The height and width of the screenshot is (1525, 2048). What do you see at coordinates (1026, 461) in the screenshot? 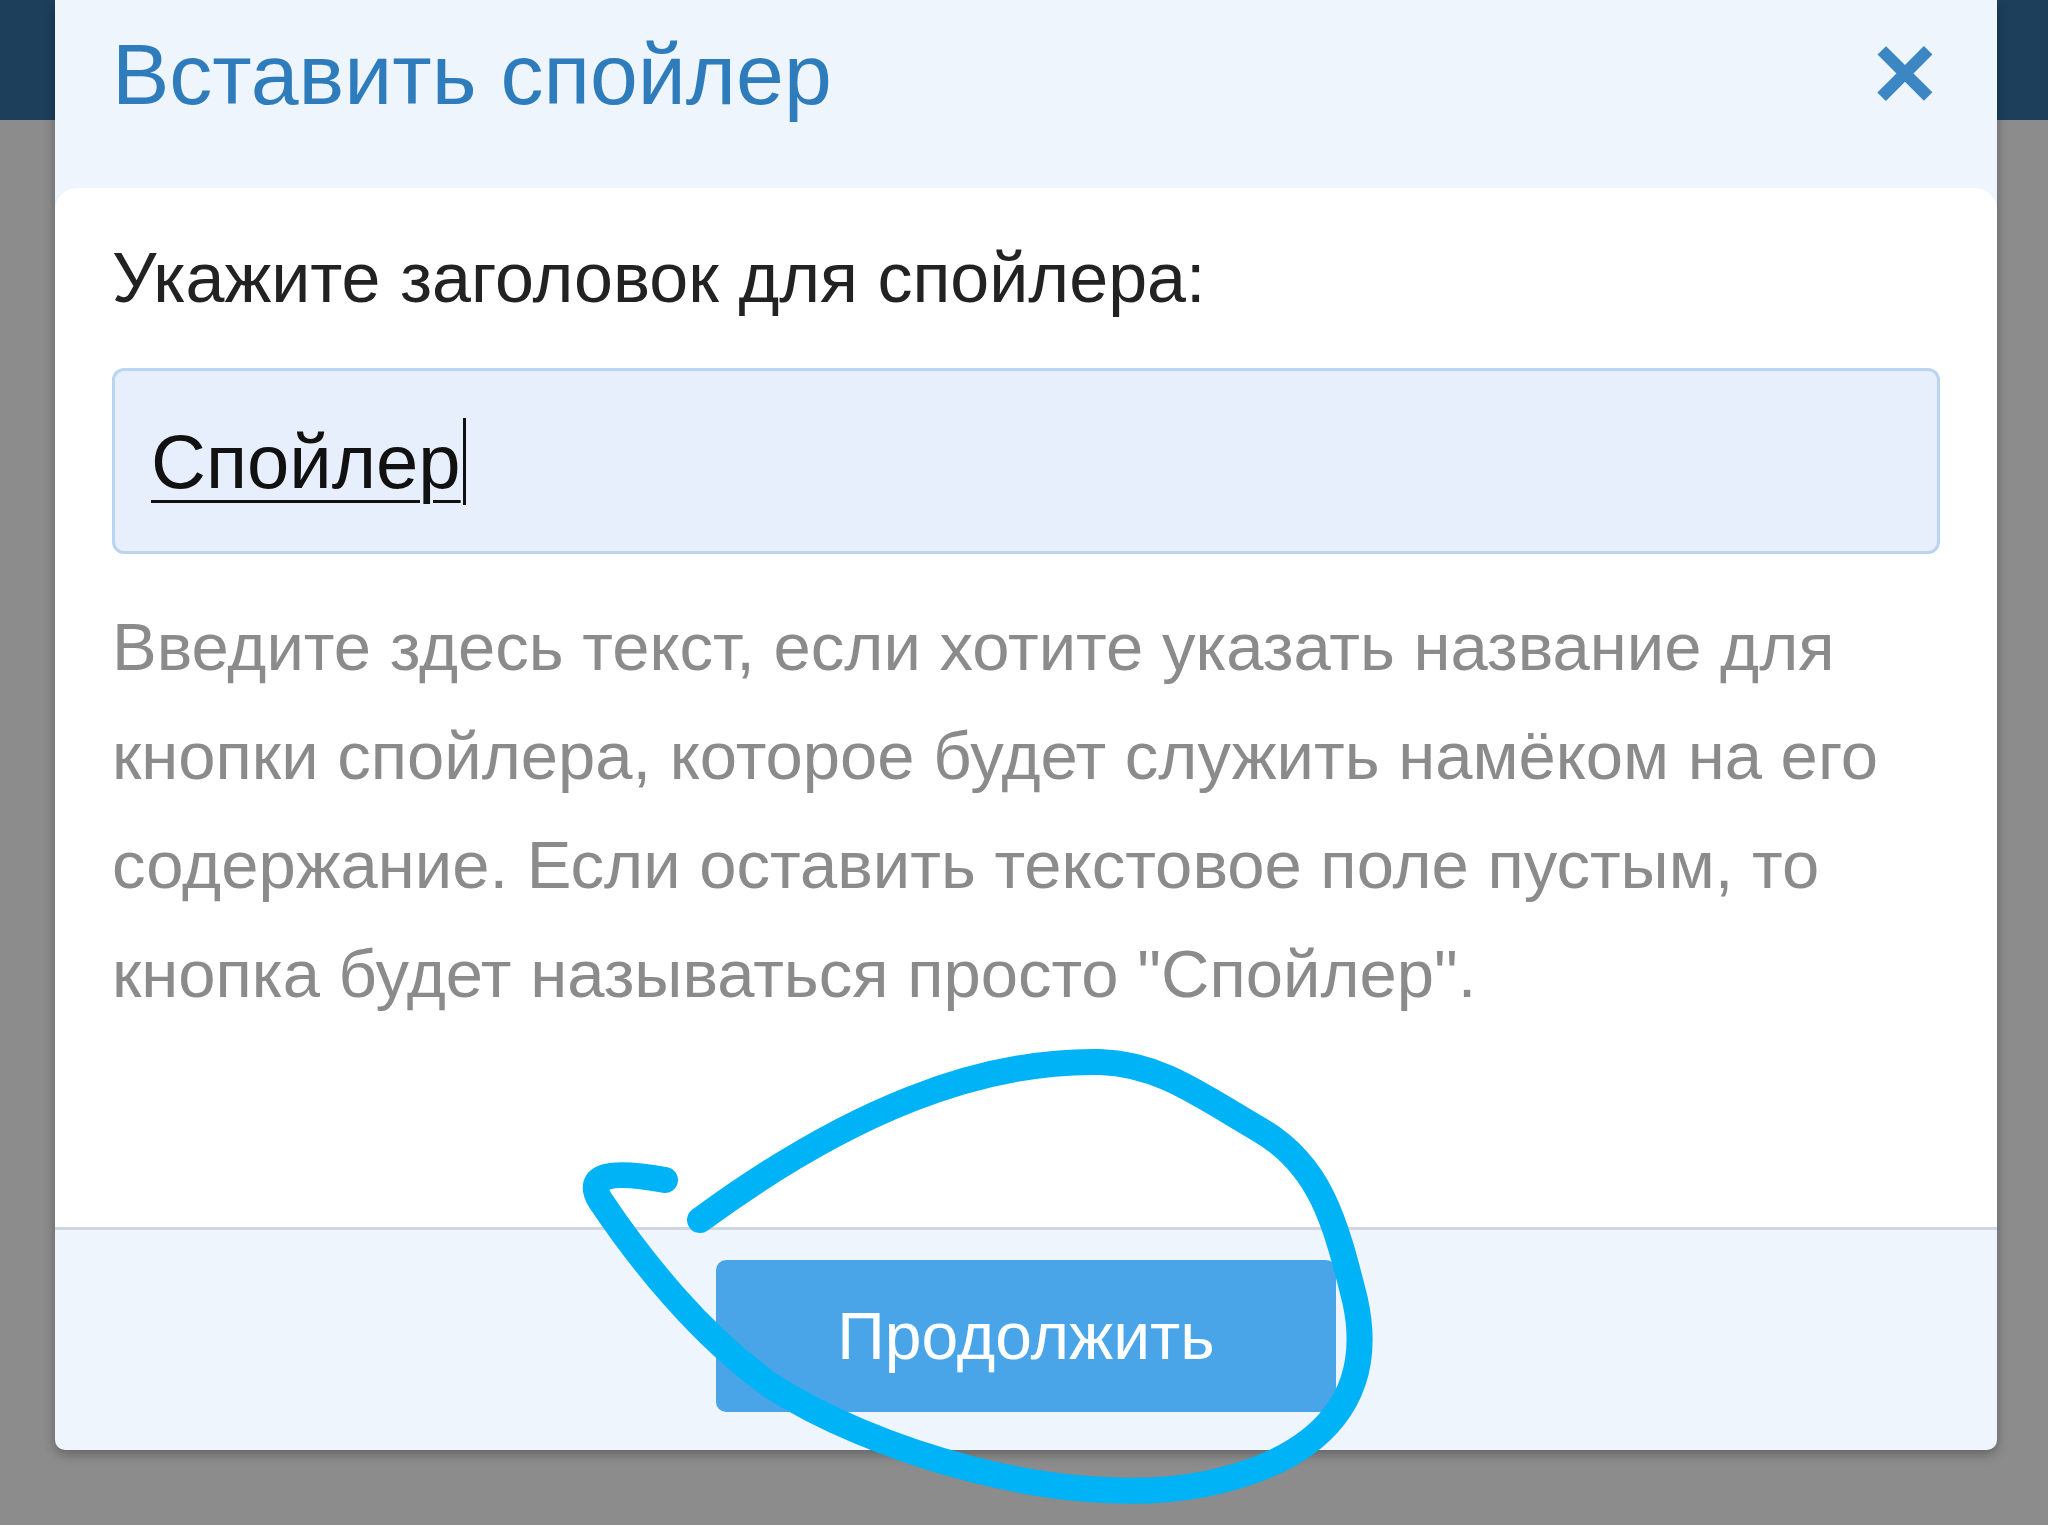
I see `input-field: Спойлер` at bounding box center [1026, 461].